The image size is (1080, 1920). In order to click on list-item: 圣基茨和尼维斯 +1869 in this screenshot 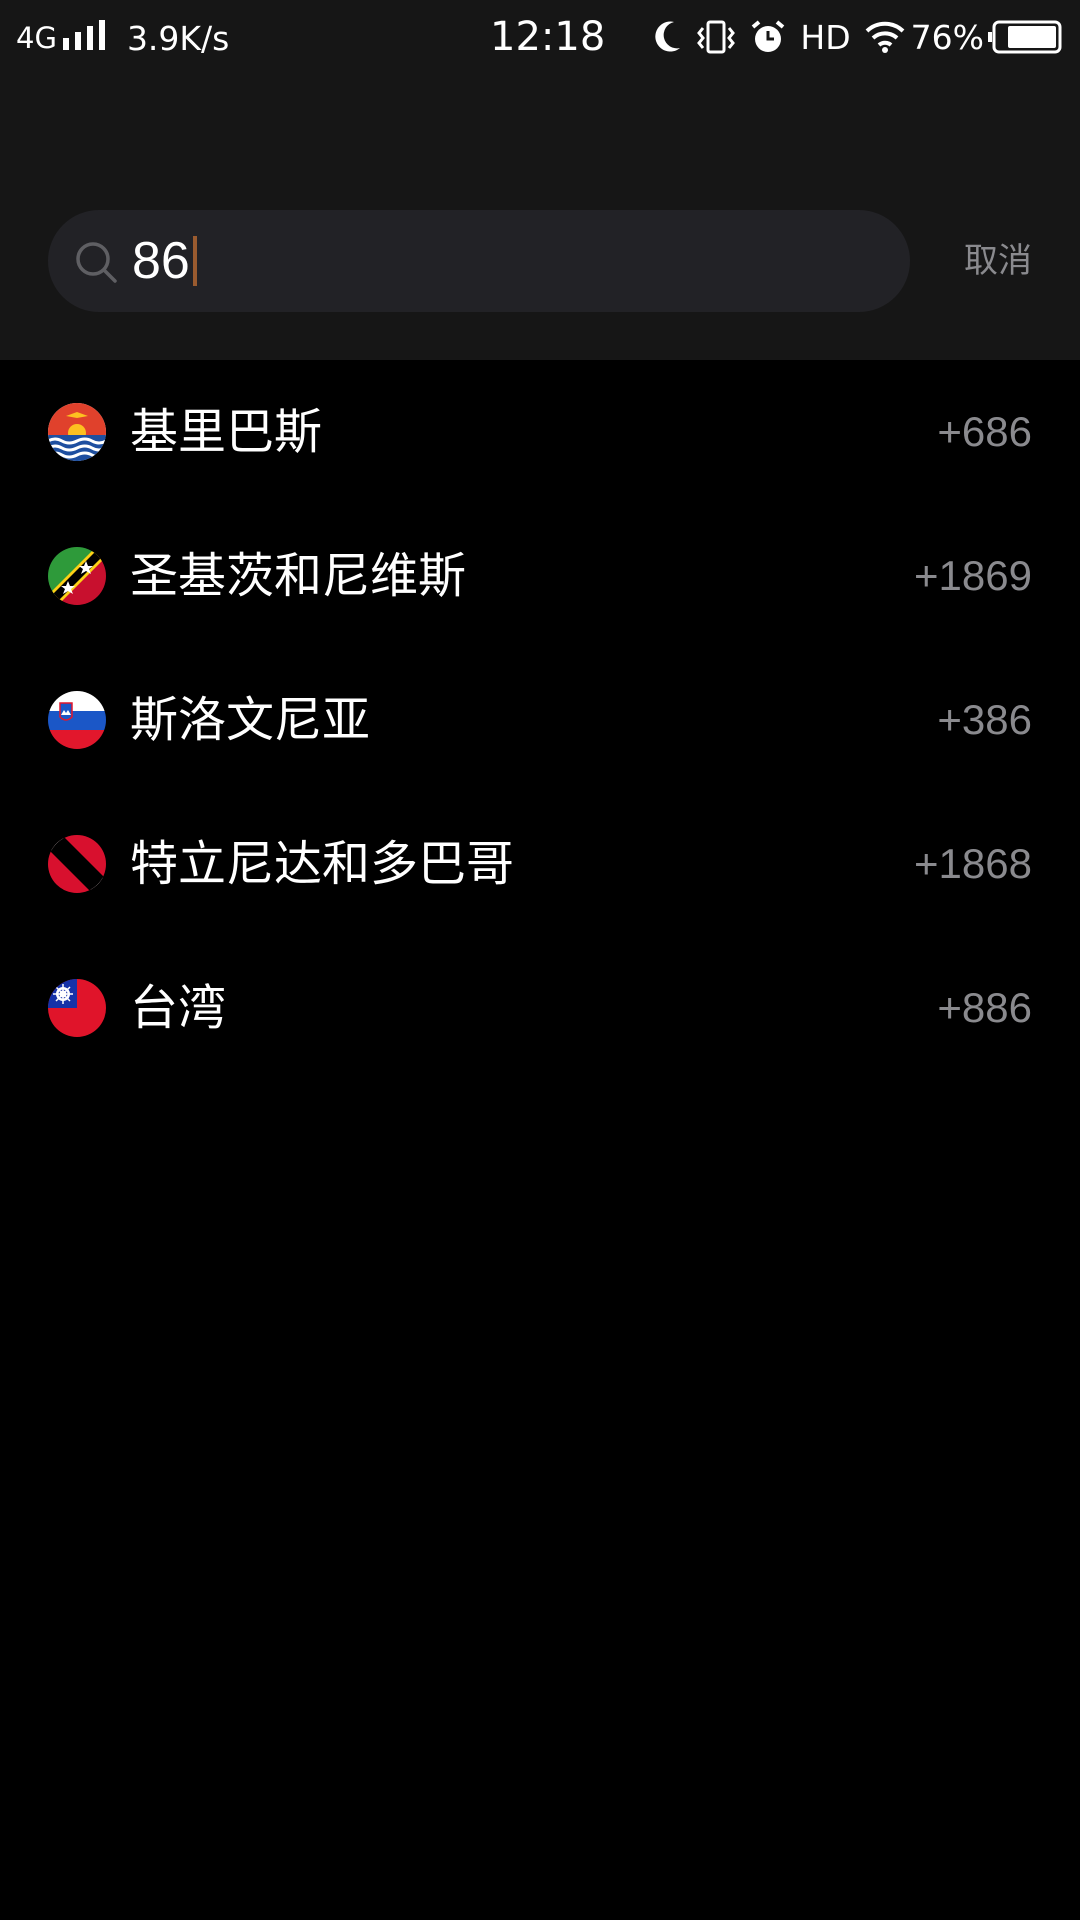, I will do `click(540, 576)`.